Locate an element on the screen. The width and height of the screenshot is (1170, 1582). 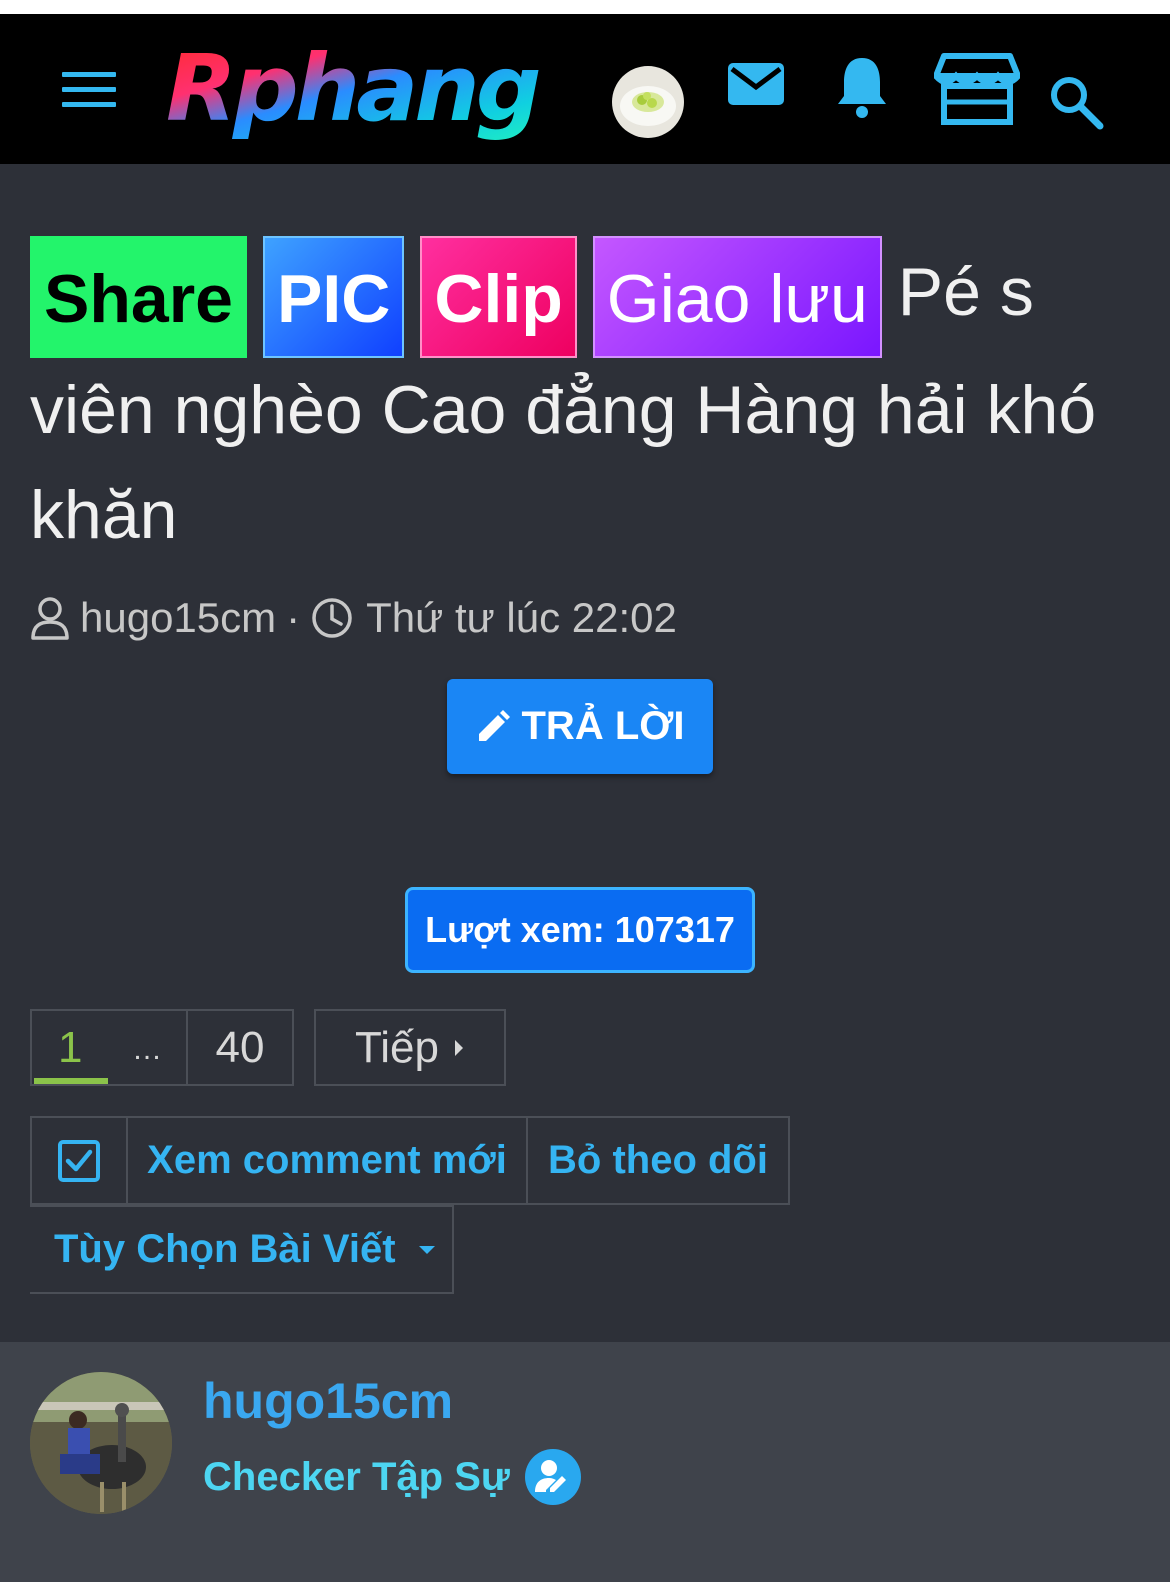
svg-text: Rphang is located at coordinates (352, 92).